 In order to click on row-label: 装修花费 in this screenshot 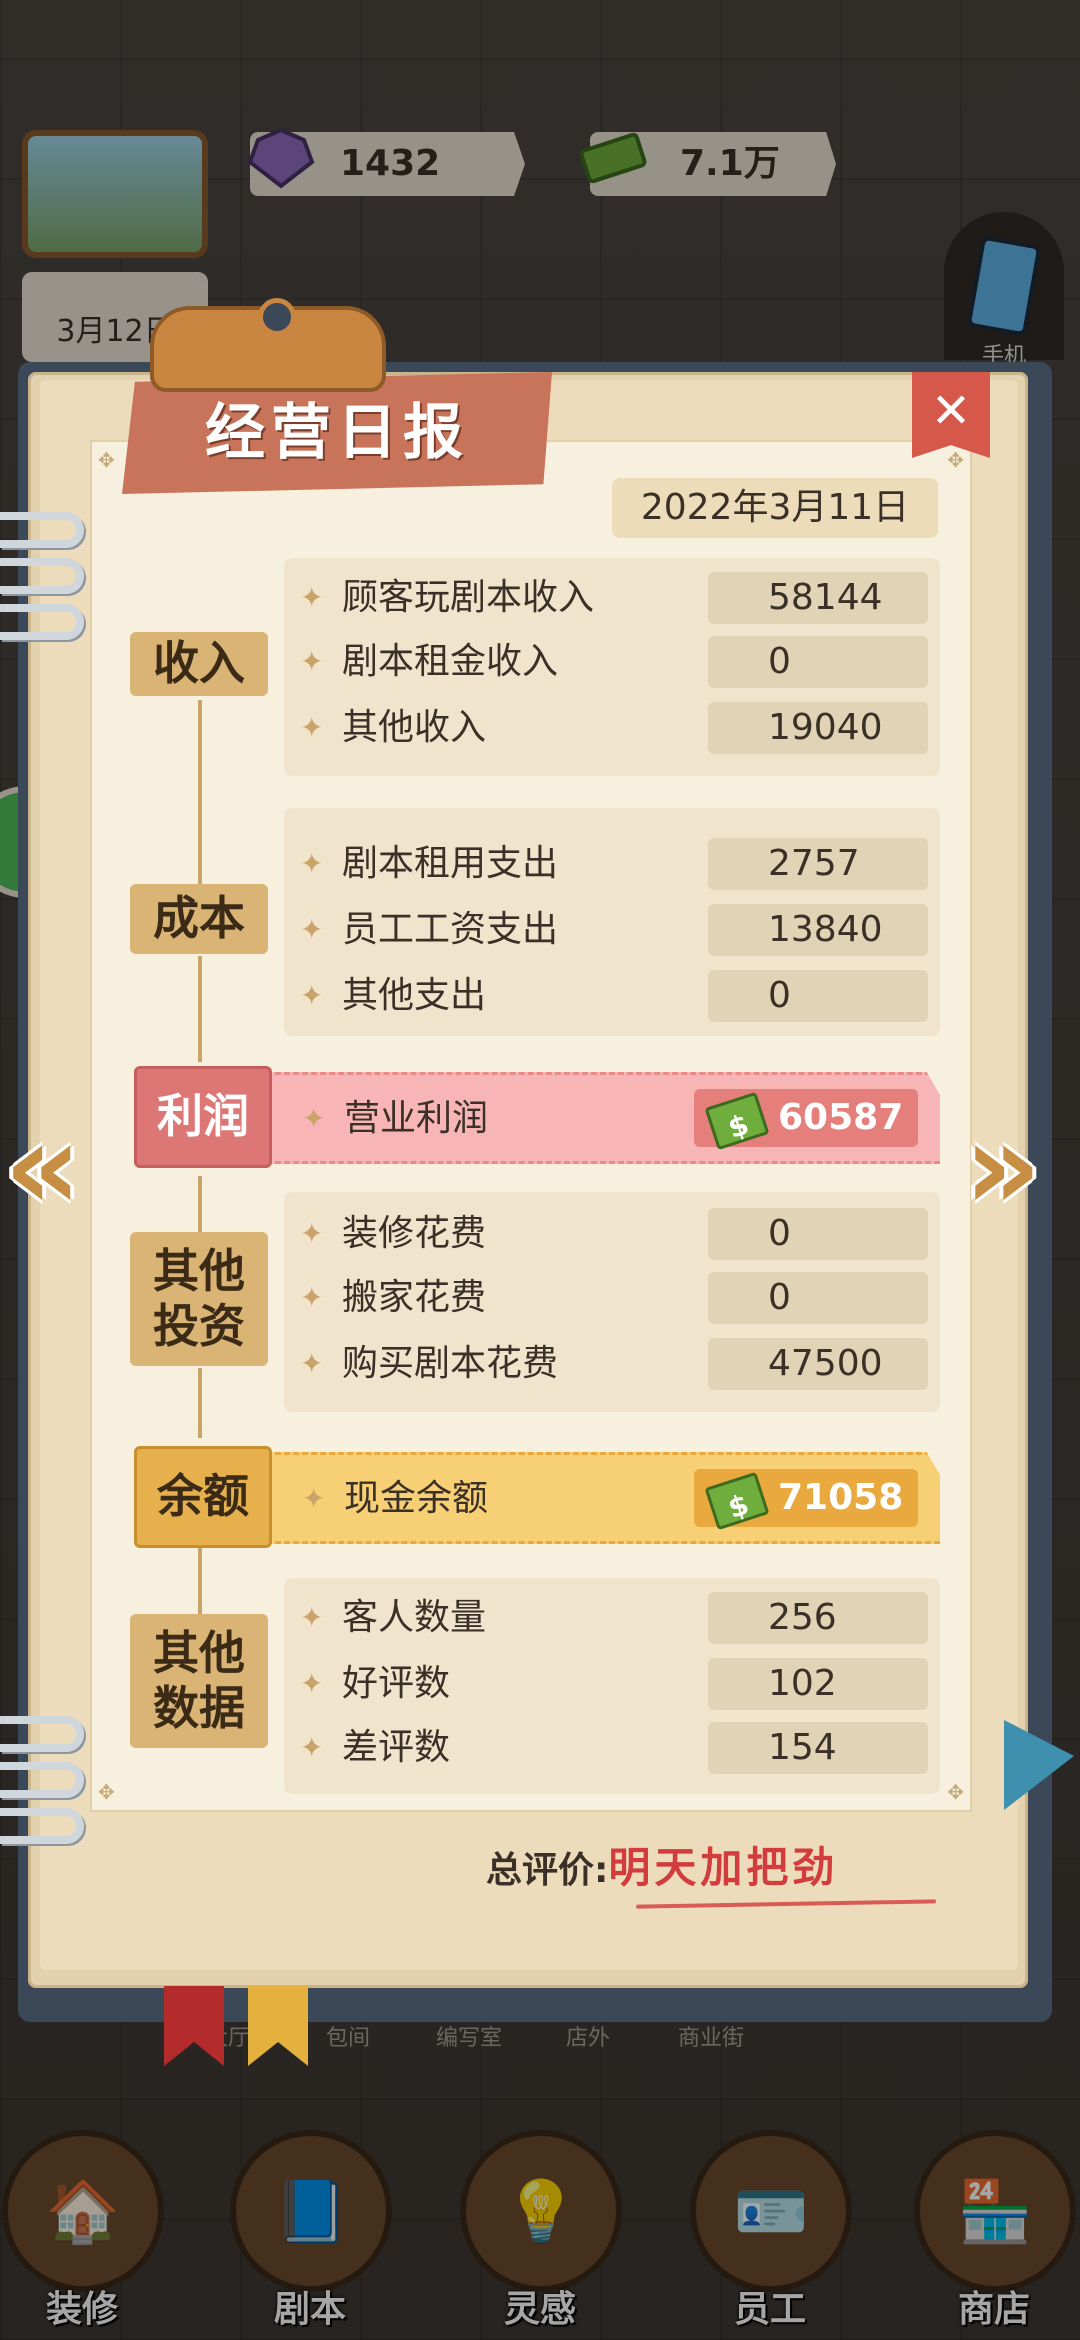, I will do `click(414, 1233)`.